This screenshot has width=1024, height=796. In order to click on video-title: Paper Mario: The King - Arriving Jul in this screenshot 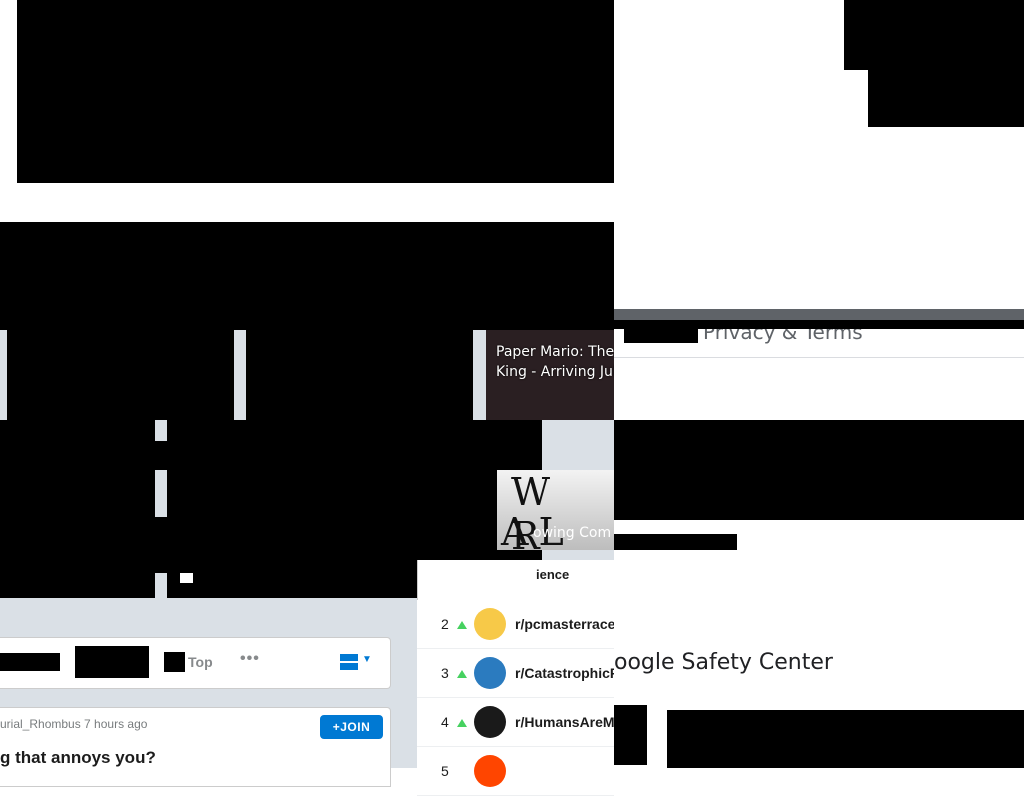, I will do `click(555, 362)`.